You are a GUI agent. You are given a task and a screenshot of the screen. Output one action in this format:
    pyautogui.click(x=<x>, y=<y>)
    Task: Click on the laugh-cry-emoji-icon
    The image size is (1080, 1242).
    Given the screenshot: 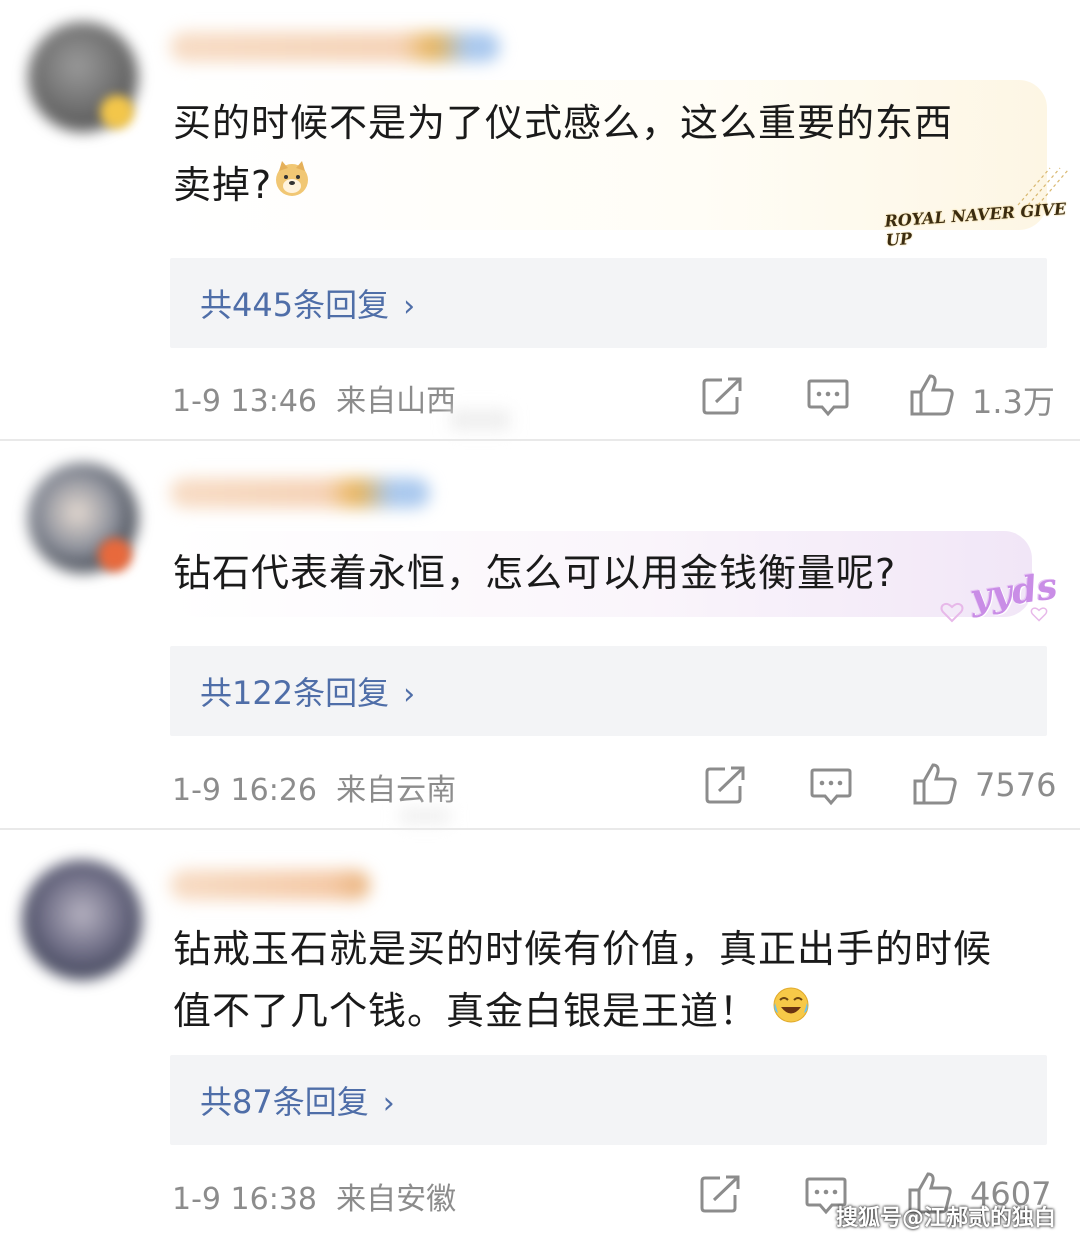 What is the action you would take?
    pyautogui.click(x=791, y=1014)
    